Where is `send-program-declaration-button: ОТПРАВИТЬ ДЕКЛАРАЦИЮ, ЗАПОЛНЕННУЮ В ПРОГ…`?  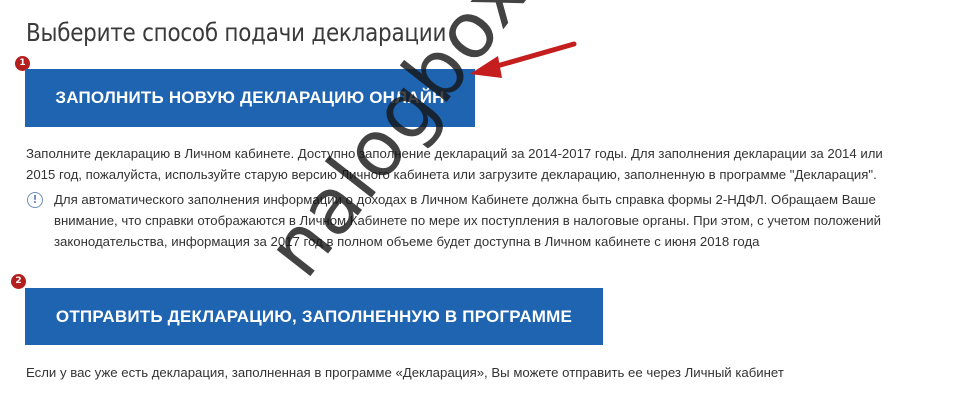 send-program-declaration-button: ОТПРАВИТЬ ДЕКЛАРАЦИЮ, ЗАПОЛНЕННУЮ В ПРОГ… is located at coordinates (314, 316).